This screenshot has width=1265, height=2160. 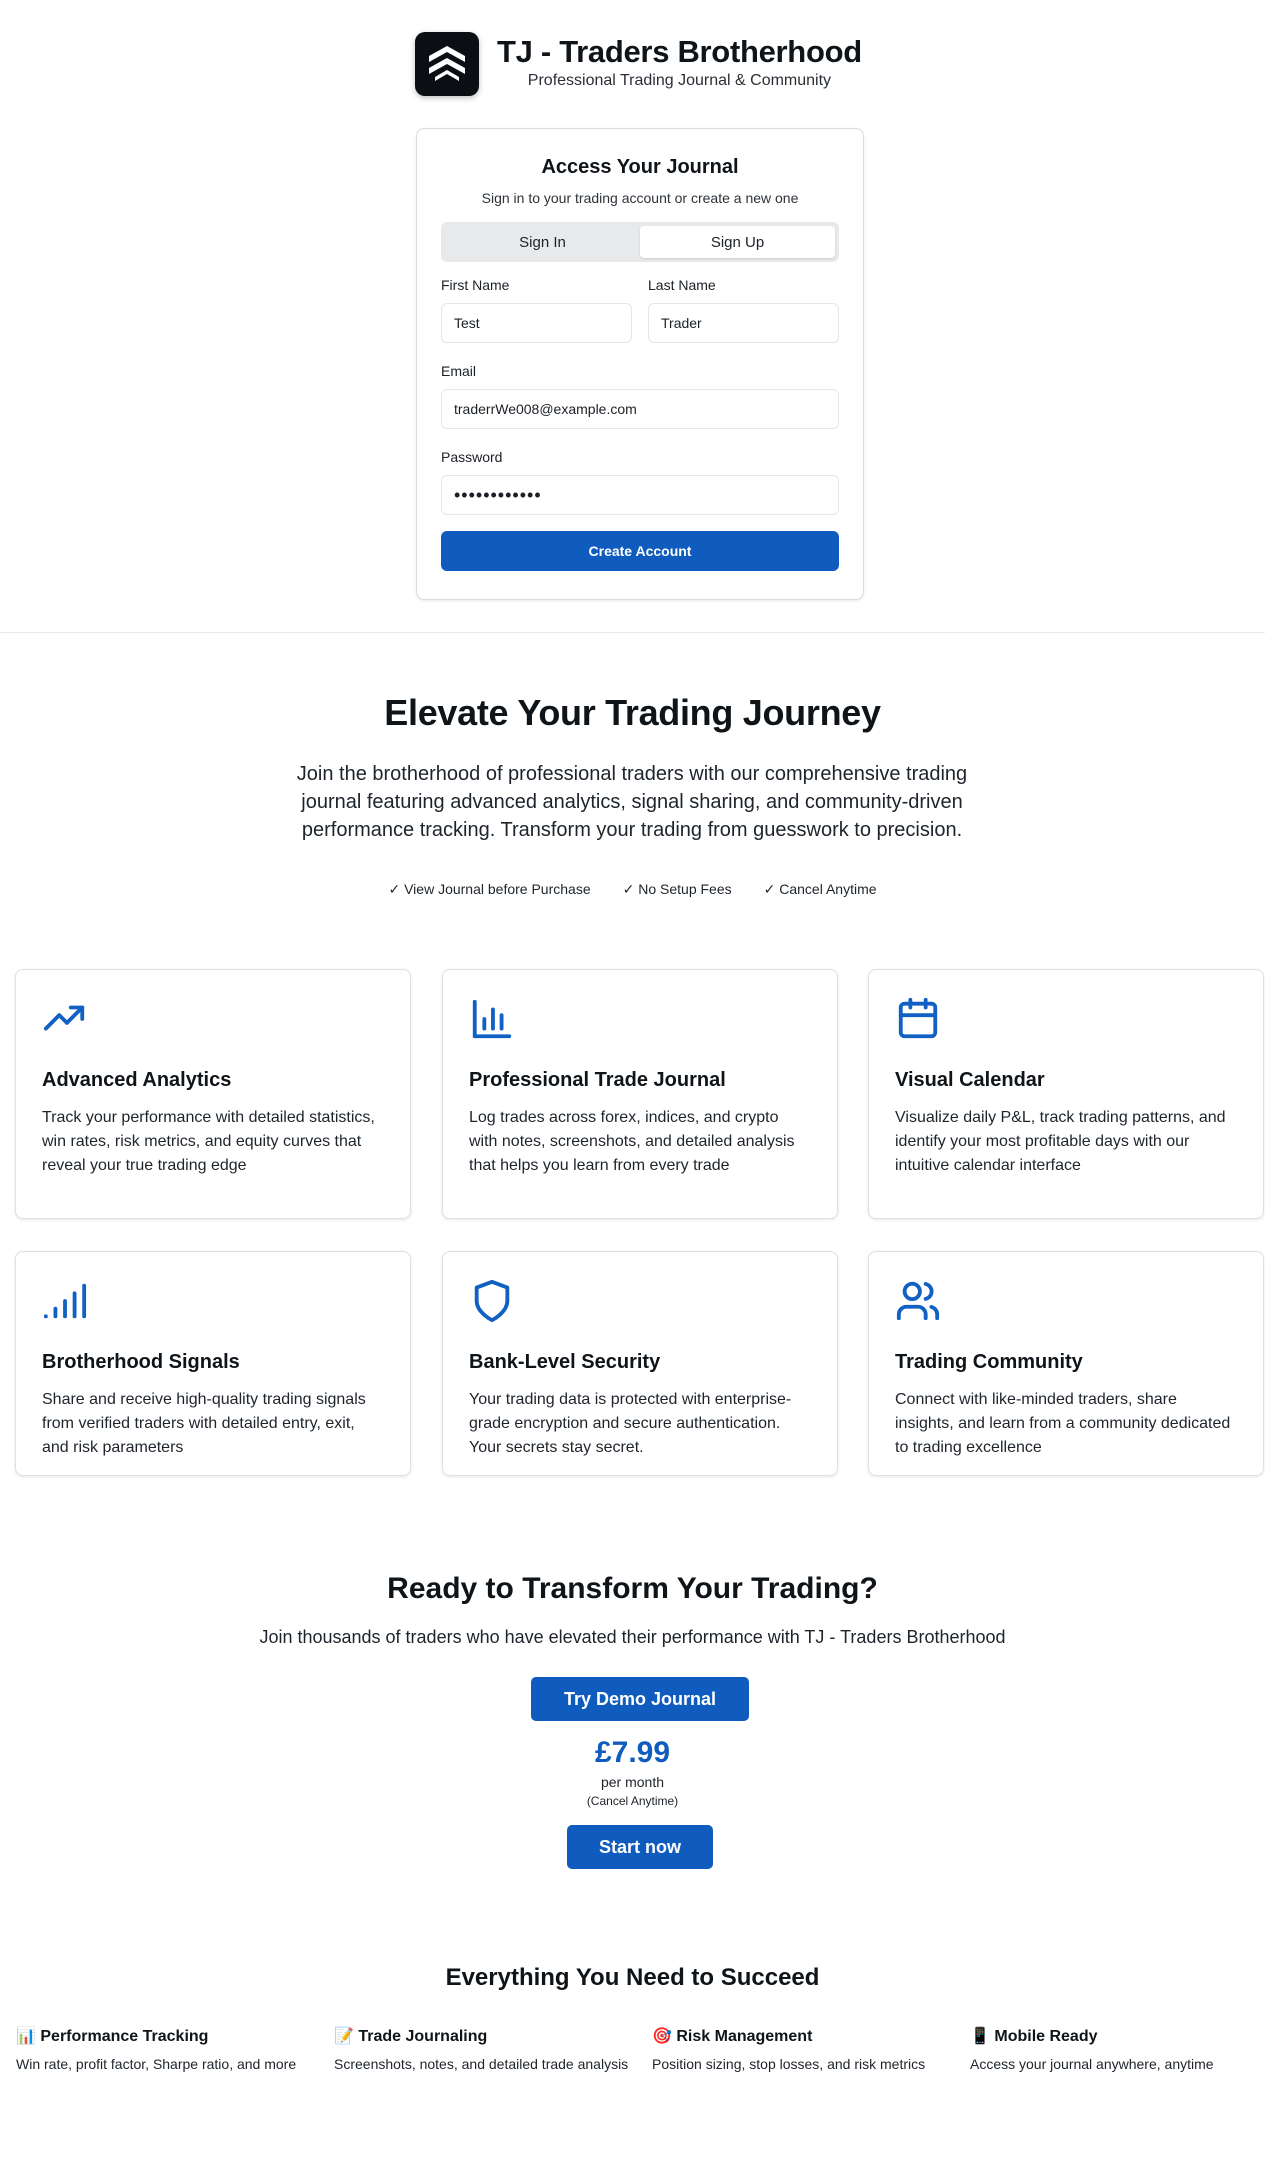 I want to click on brand-title: TJ - Traders Brotherhood, so click(x=679, y=51).